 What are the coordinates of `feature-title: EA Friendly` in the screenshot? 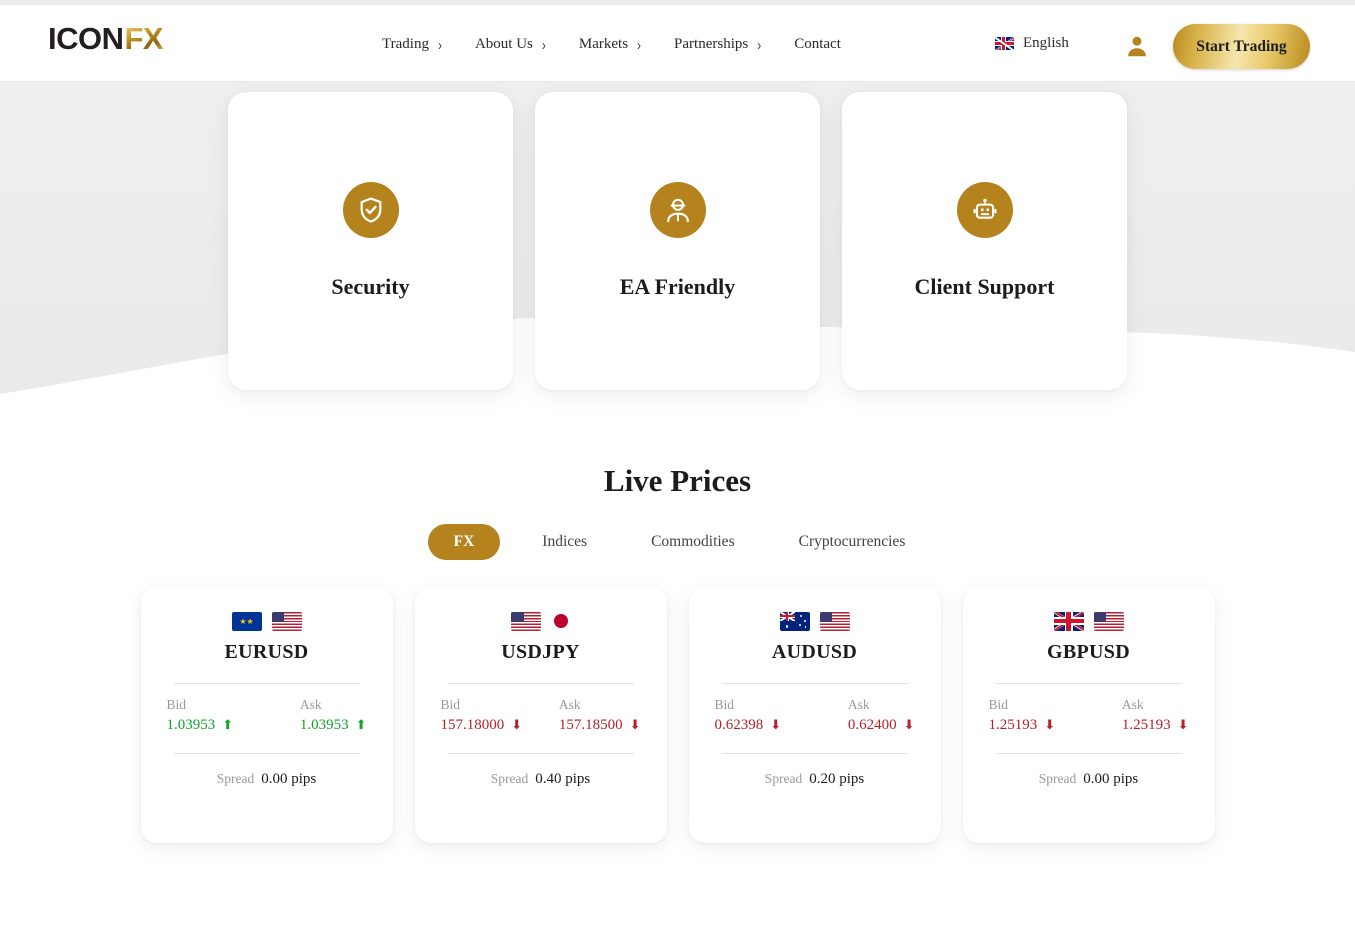 It's located at (677, 286).